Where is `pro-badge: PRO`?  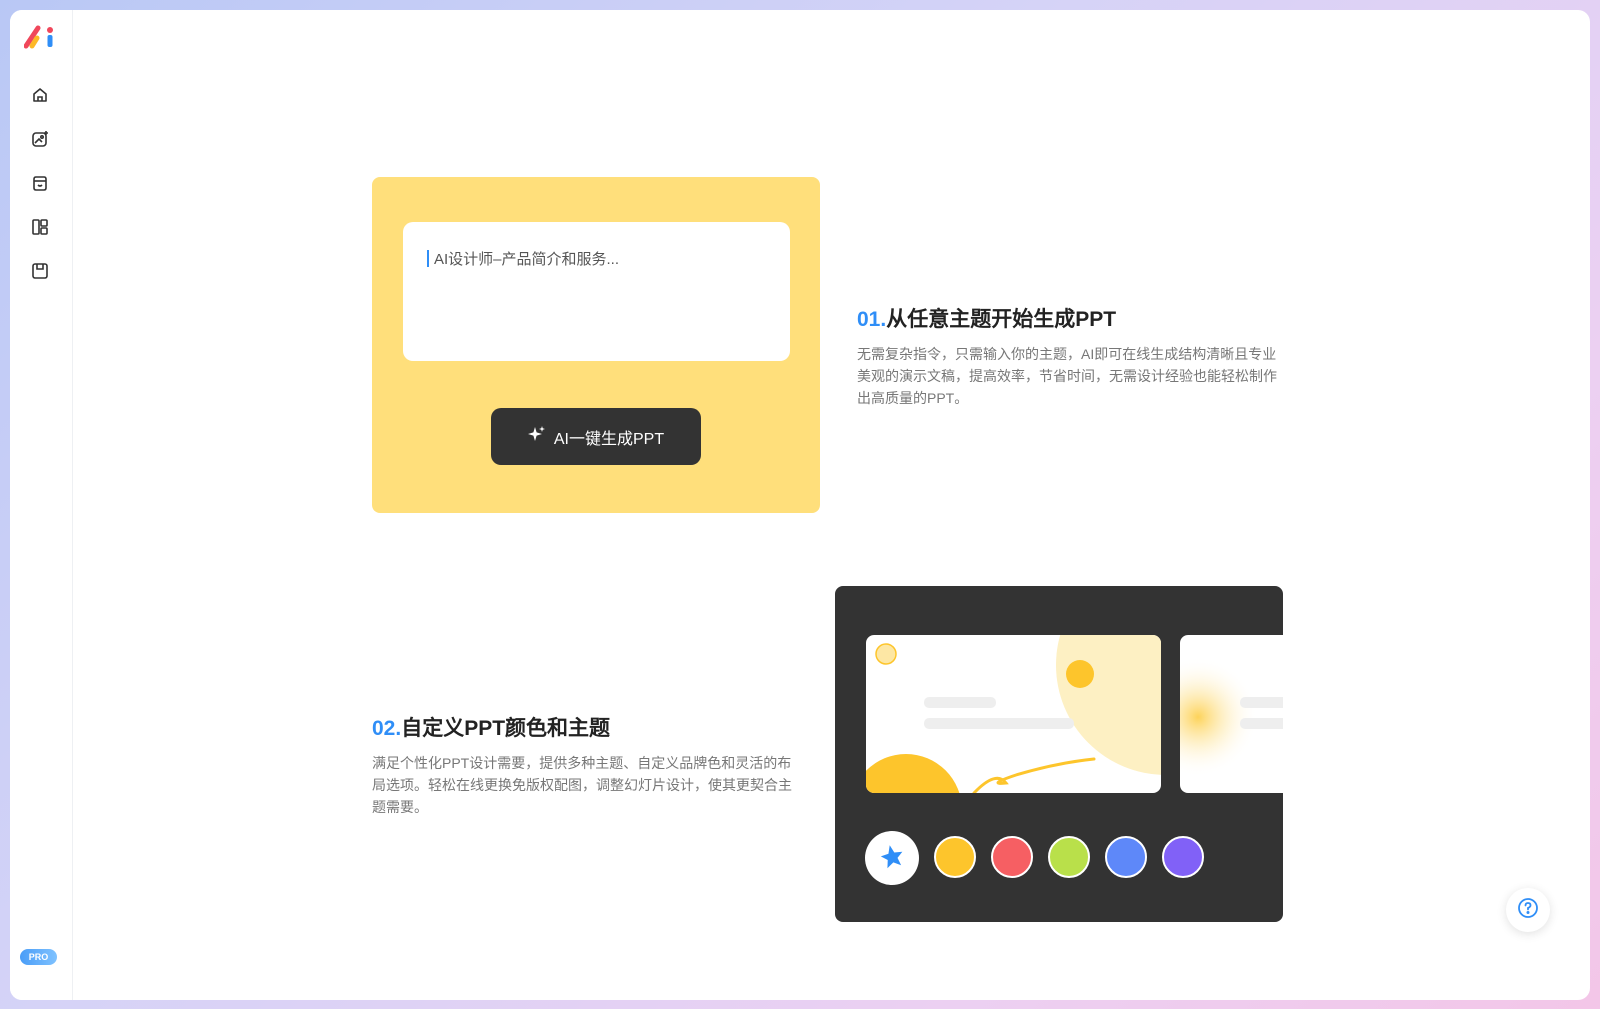 pro-badge: PRO is located at coordinates (38, 957).